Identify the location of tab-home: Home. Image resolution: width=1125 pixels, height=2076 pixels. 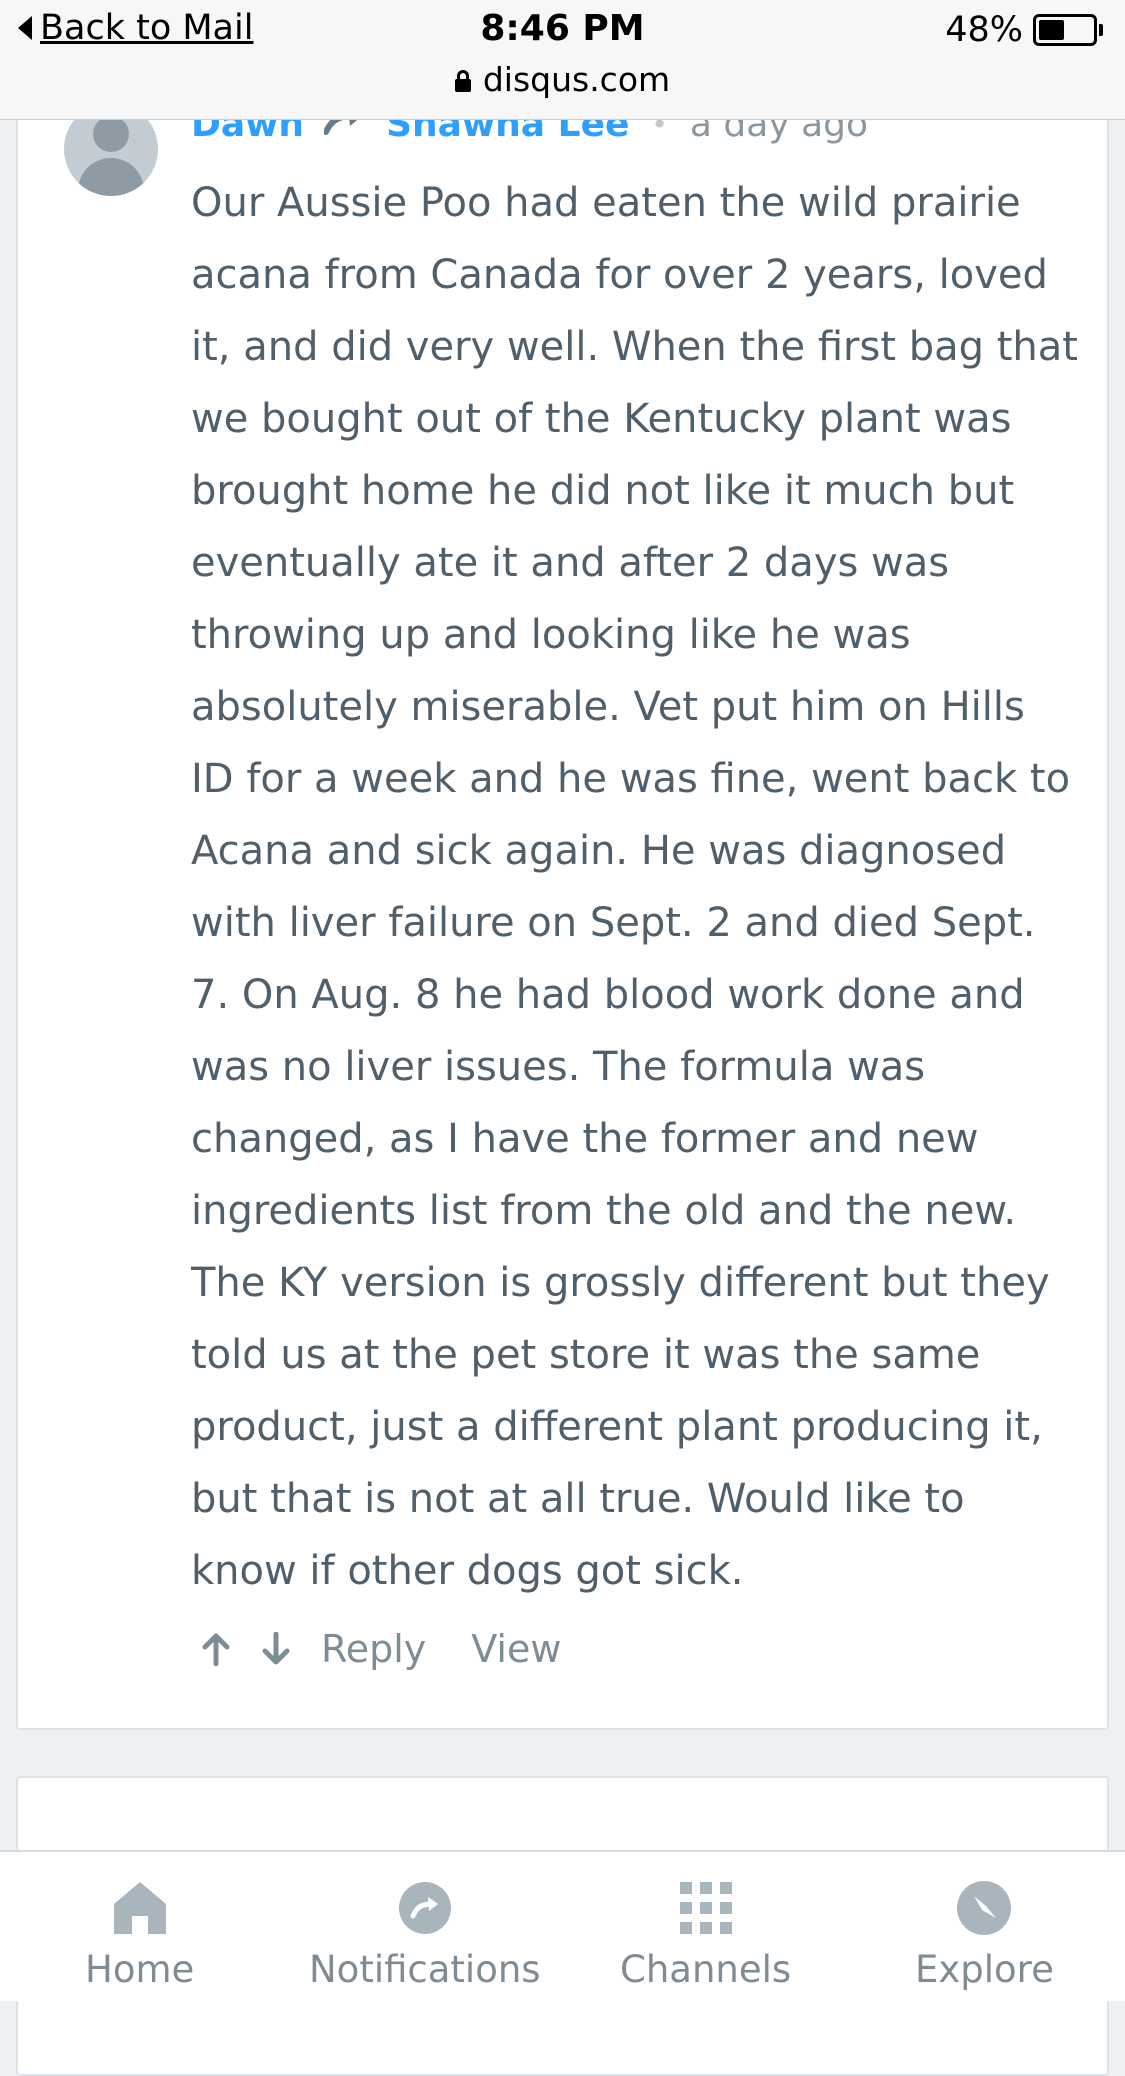
(139, 1933).